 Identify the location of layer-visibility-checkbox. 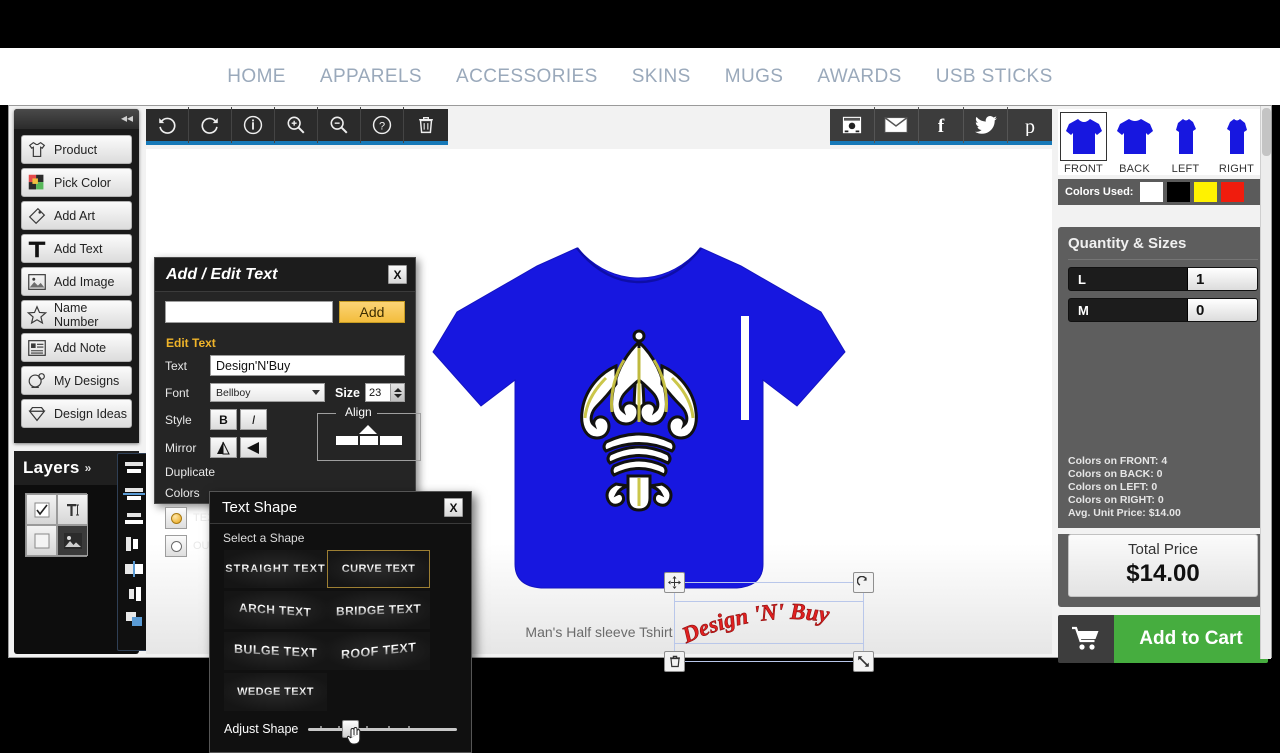
(41, 509).